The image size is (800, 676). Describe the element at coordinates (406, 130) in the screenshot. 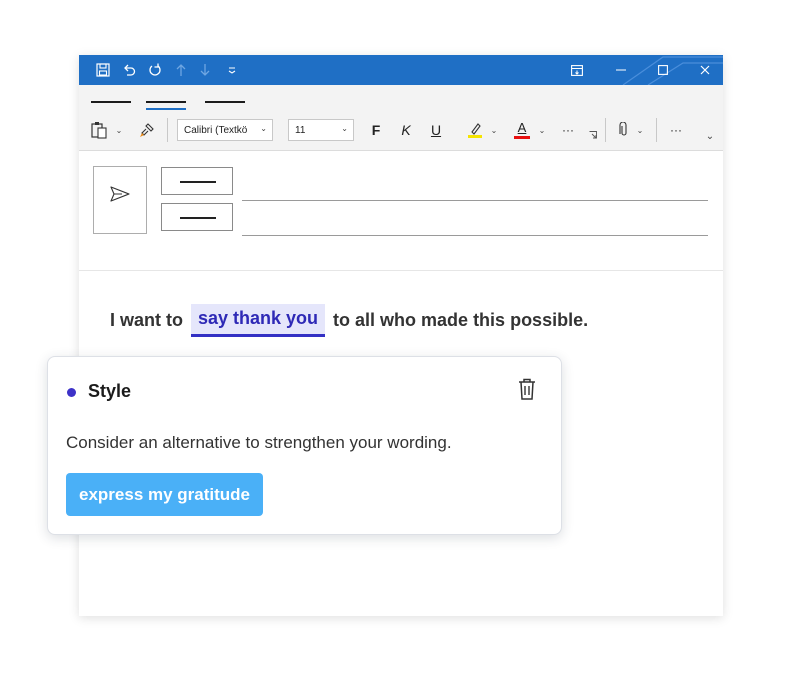

I see `italic-button: K` at that location.